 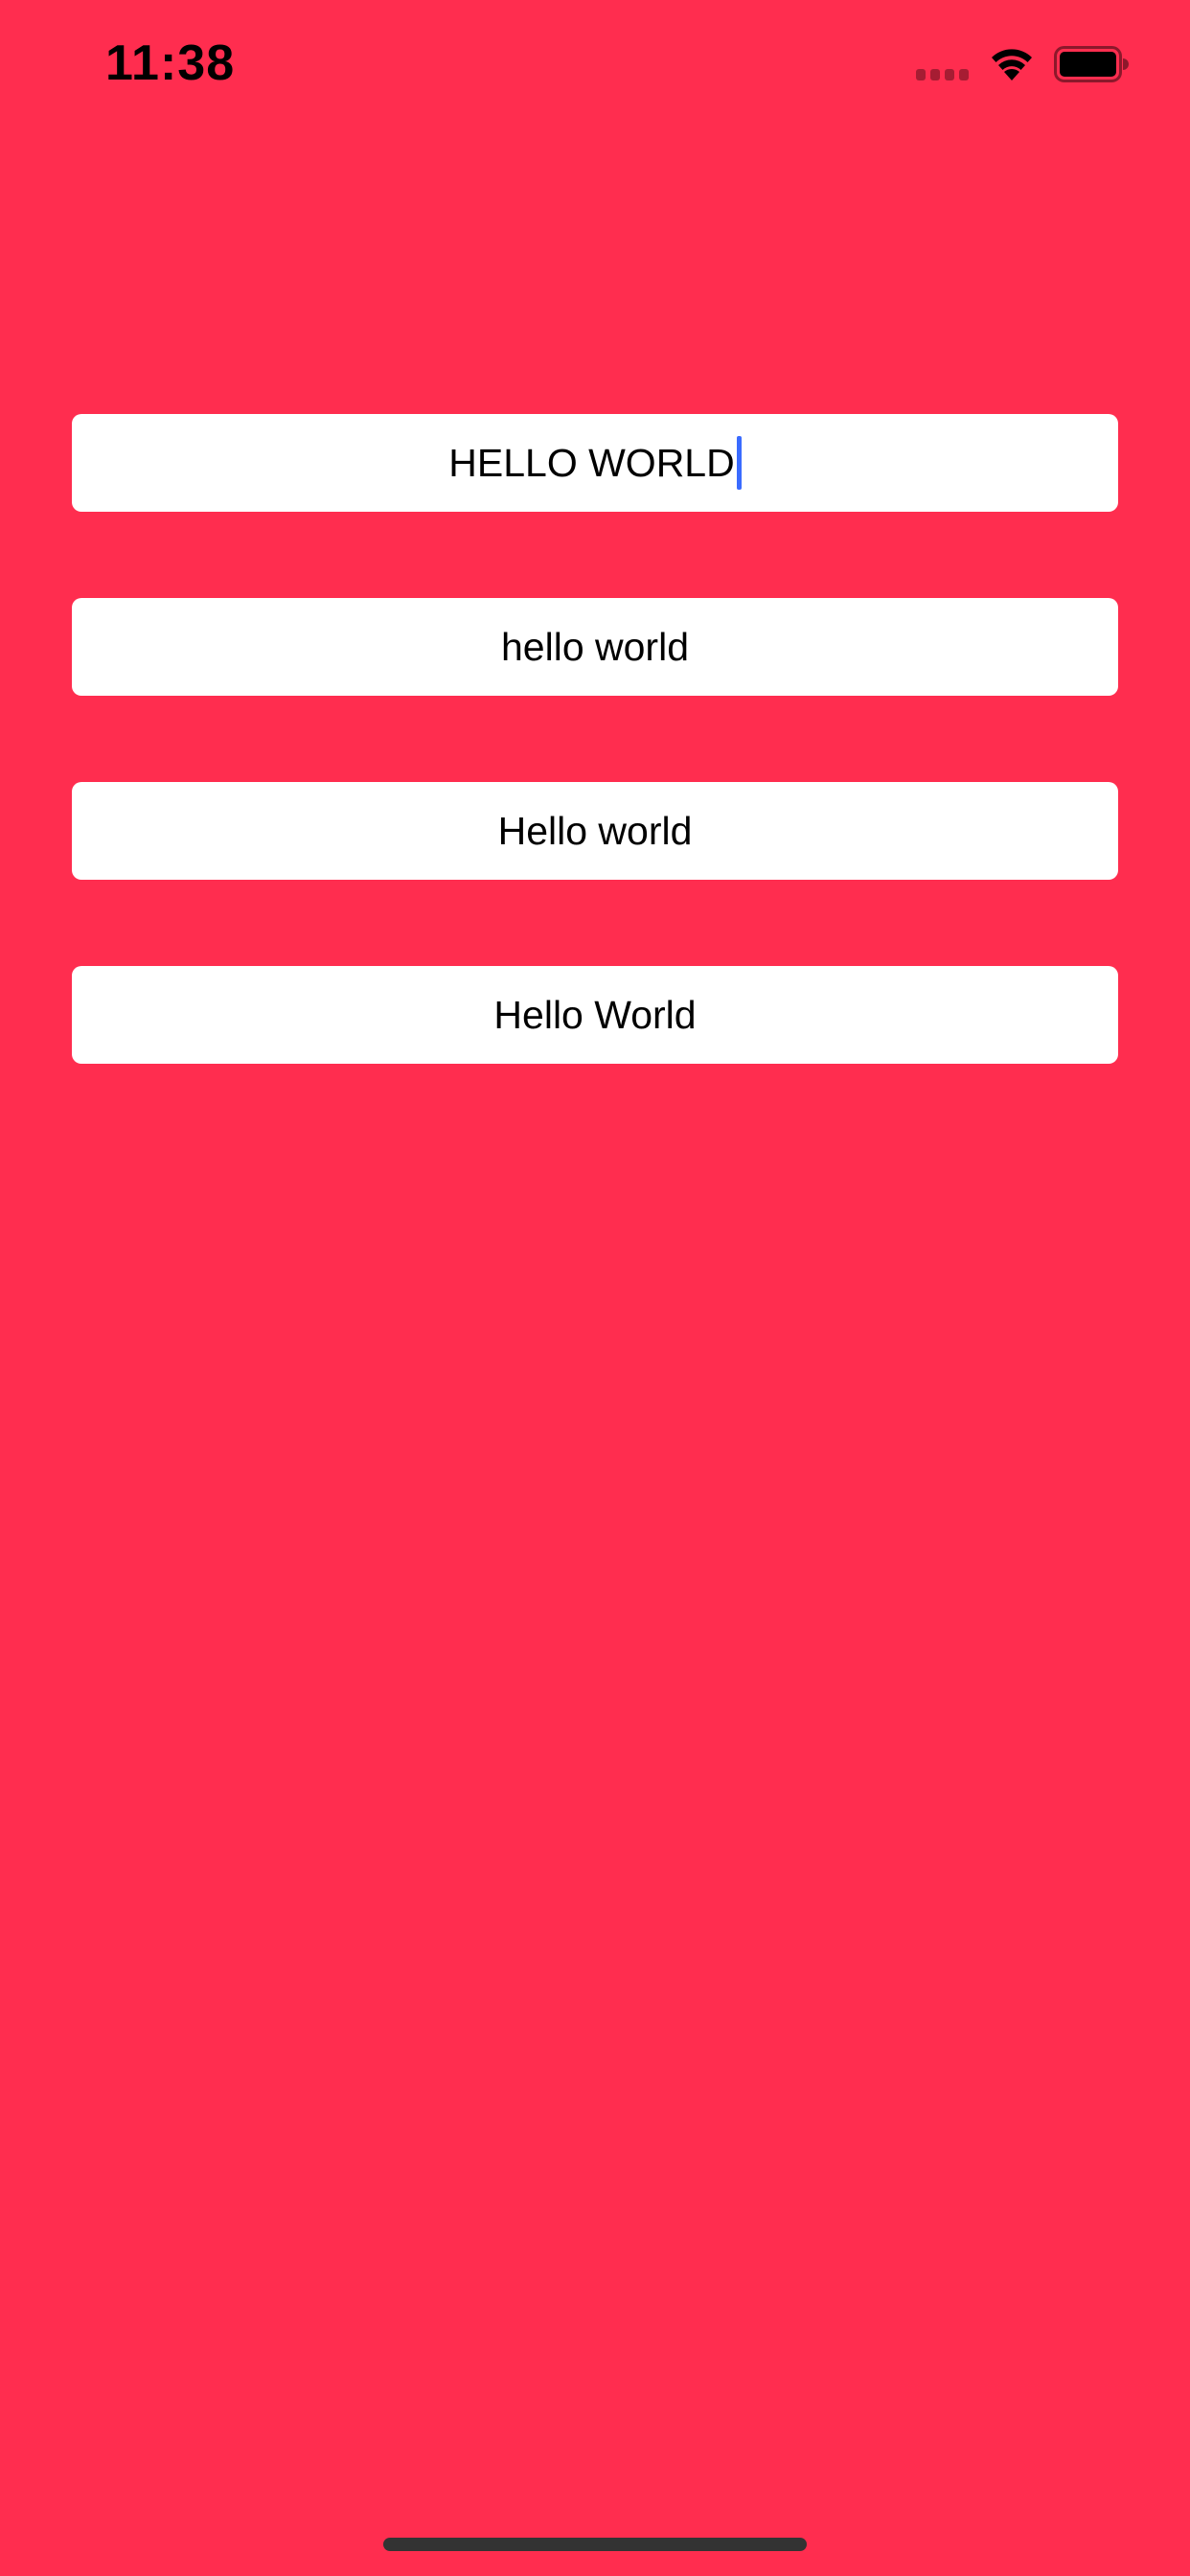 I want to click on text-field-title-case: Hello World, so click(x=595, y=1015).